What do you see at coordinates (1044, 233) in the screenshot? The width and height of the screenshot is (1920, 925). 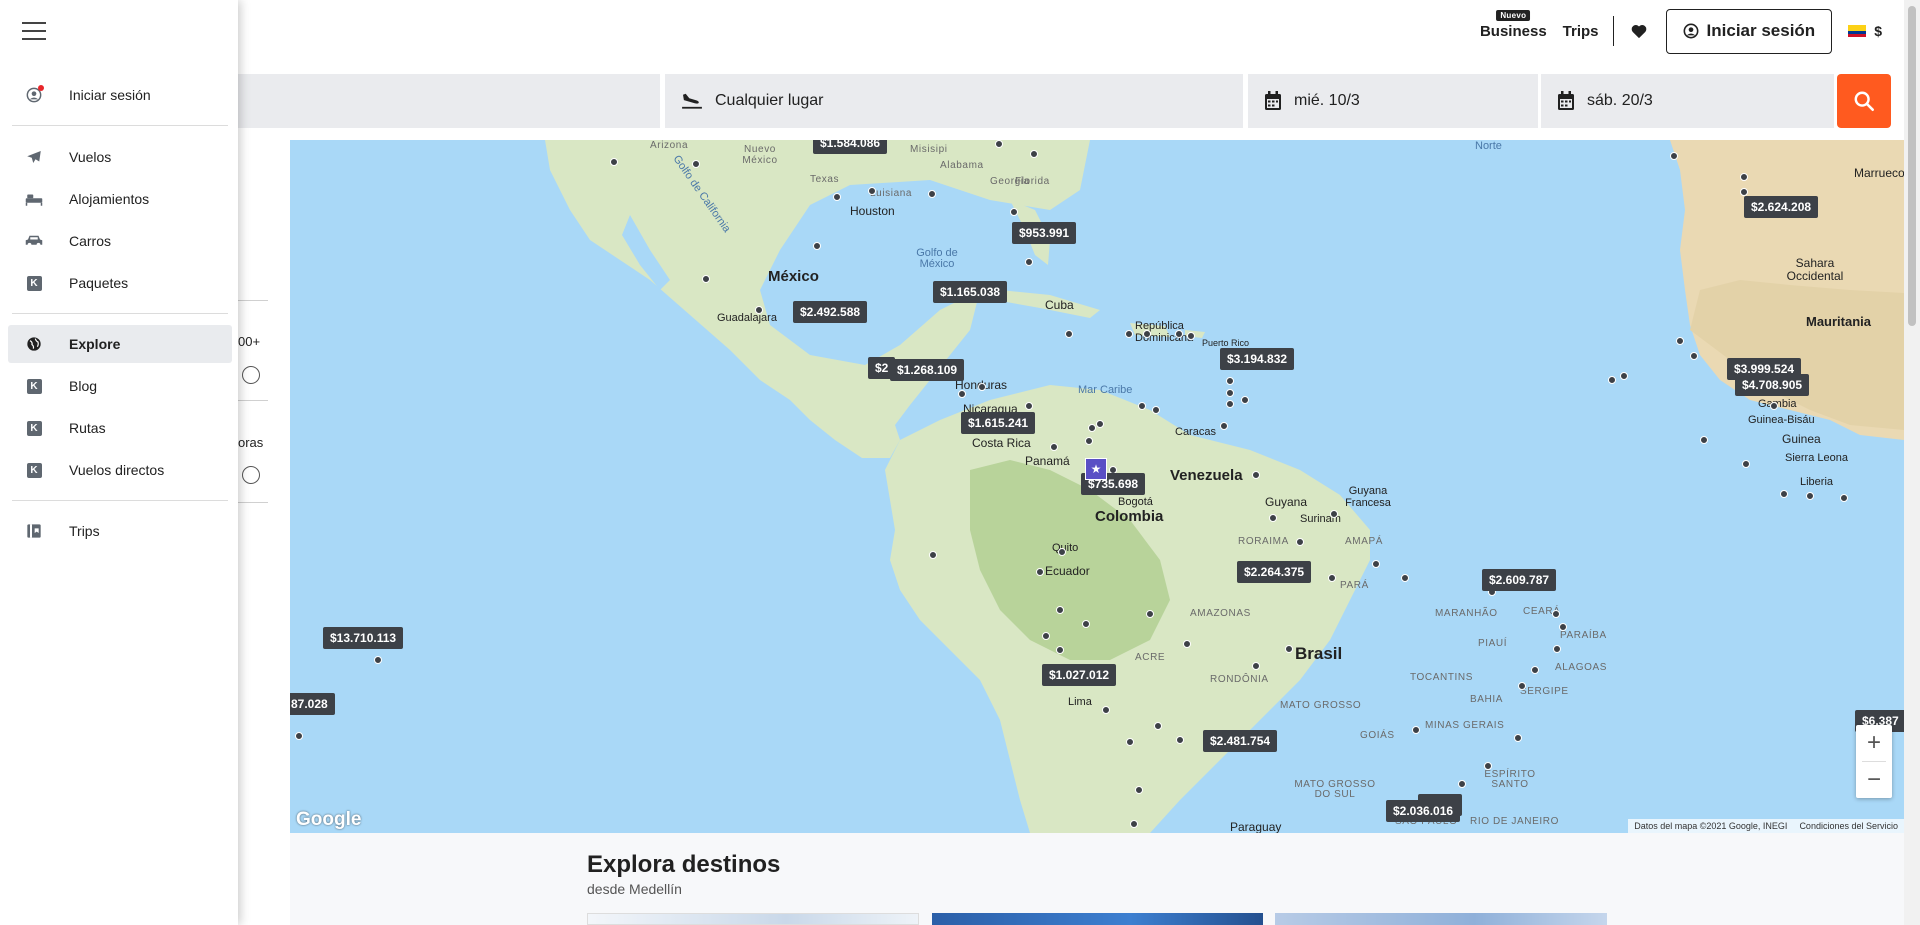 I see `price-tag: $953.991` at bounding box center [1044, 233].